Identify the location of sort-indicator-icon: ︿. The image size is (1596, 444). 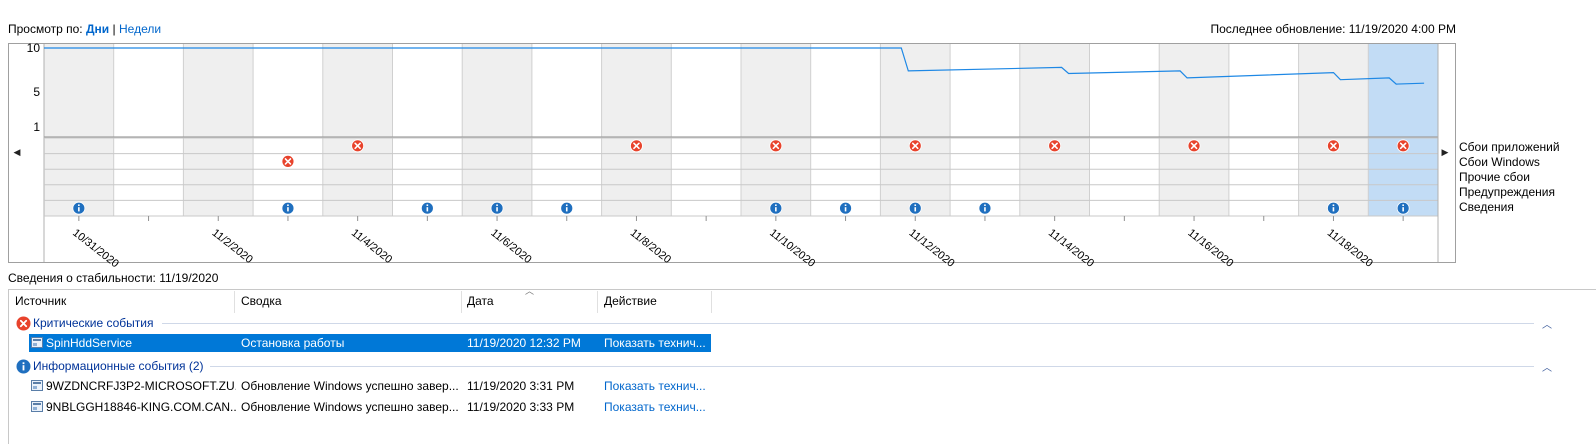
(530, 291).